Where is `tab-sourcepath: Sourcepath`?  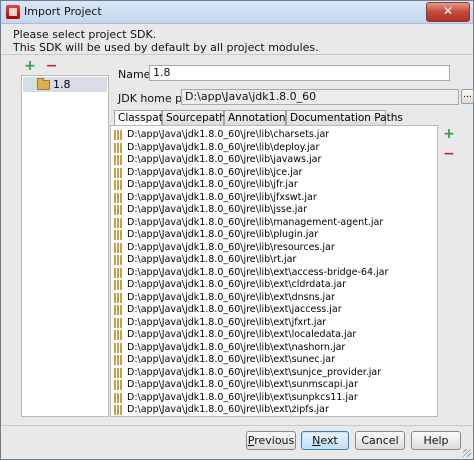 tab-sourcepath: Sourcepath is located at coordinates (194, 117).